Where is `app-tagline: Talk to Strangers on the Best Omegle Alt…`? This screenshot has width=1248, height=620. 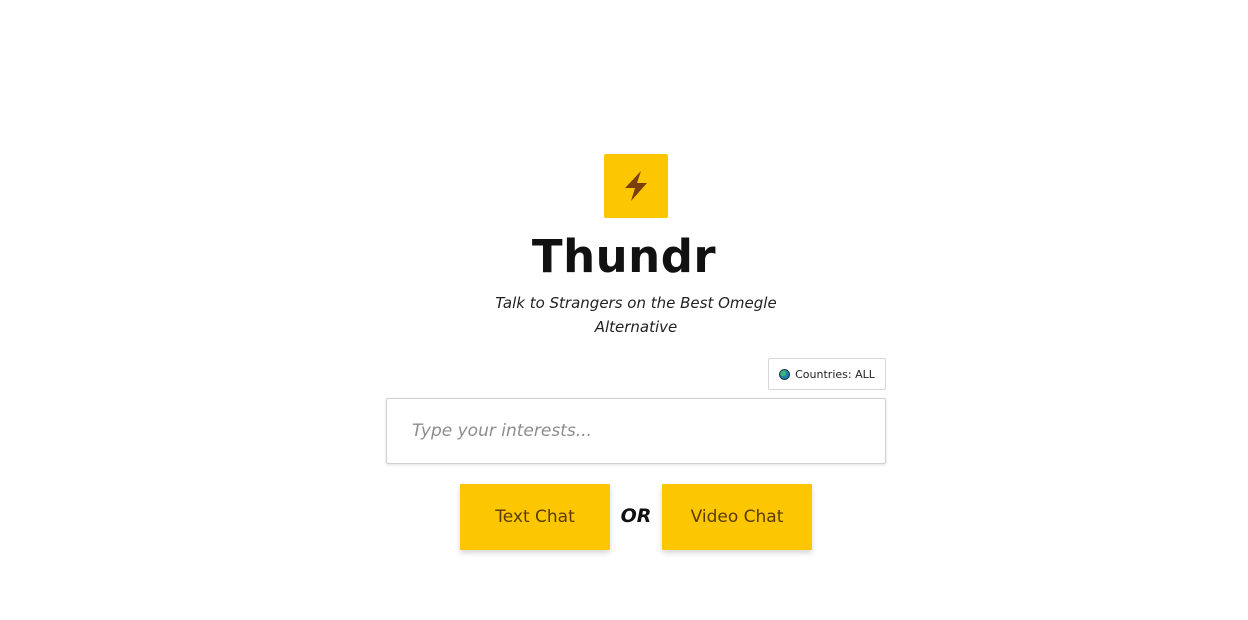 app-tagline: Talk to Strangers on the Best Omegle Alt… is located at coordinates (636, 315).